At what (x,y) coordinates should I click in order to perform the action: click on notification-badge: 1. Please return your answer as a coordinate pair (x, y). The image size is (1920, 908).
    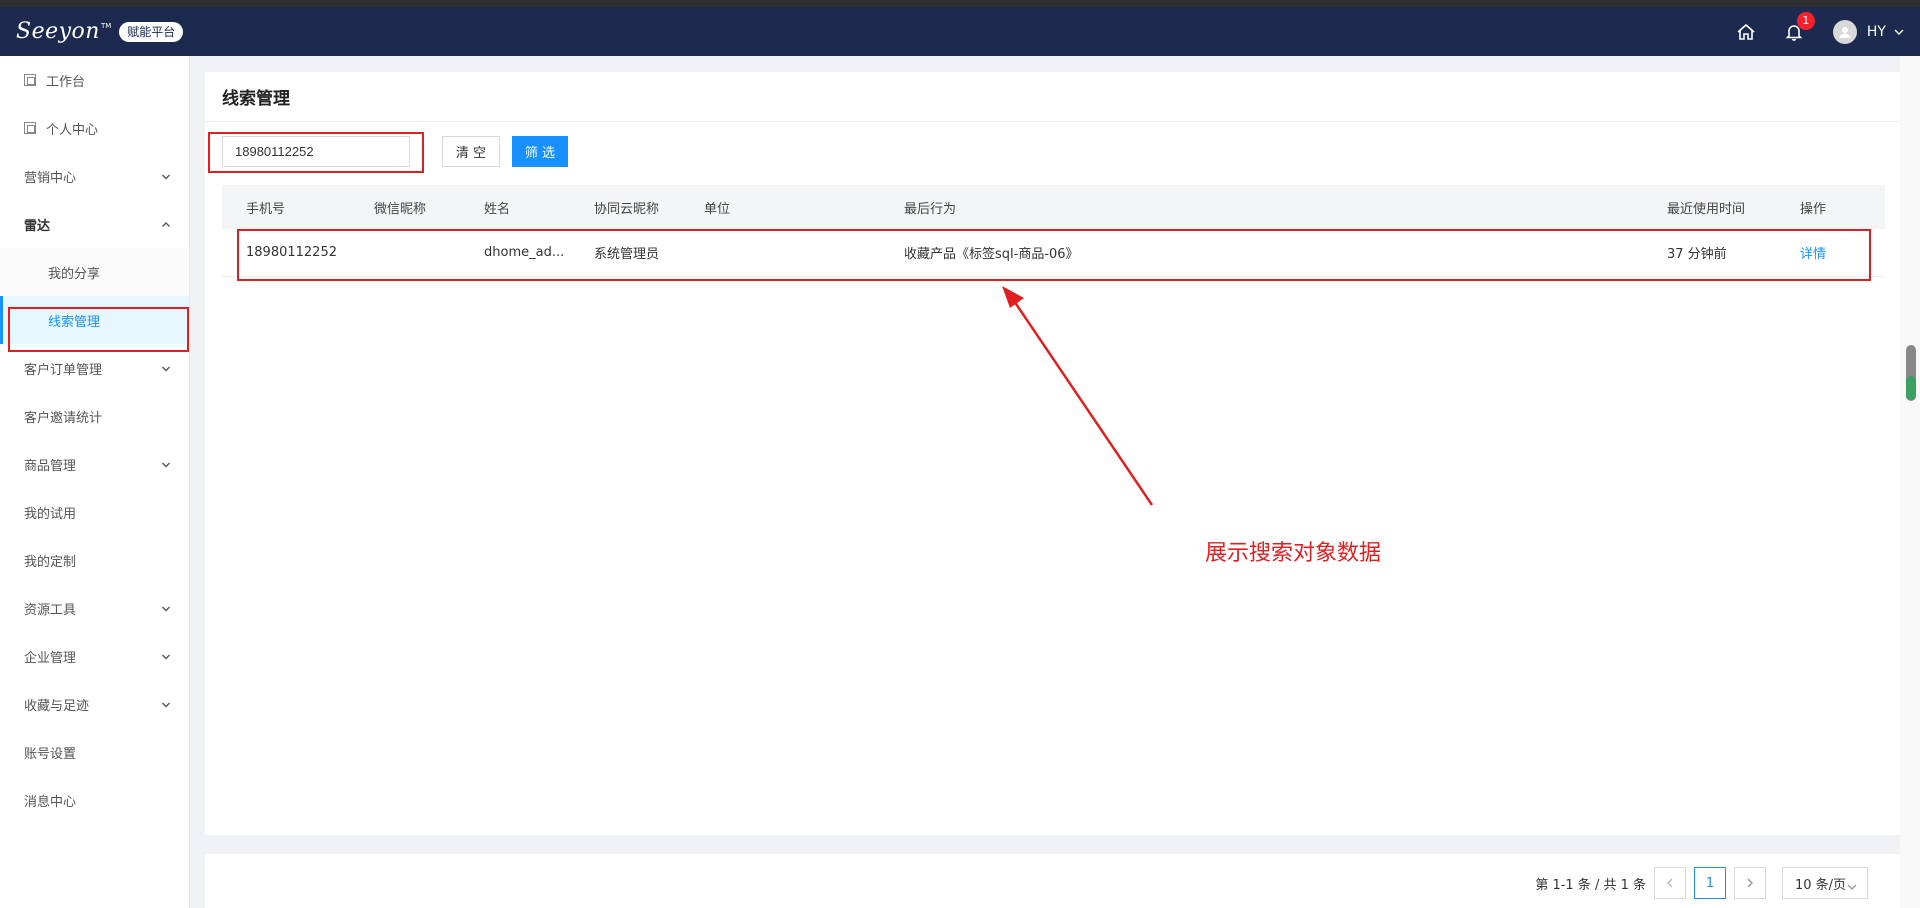
    Looking at the image, I should click on (1805, 20).